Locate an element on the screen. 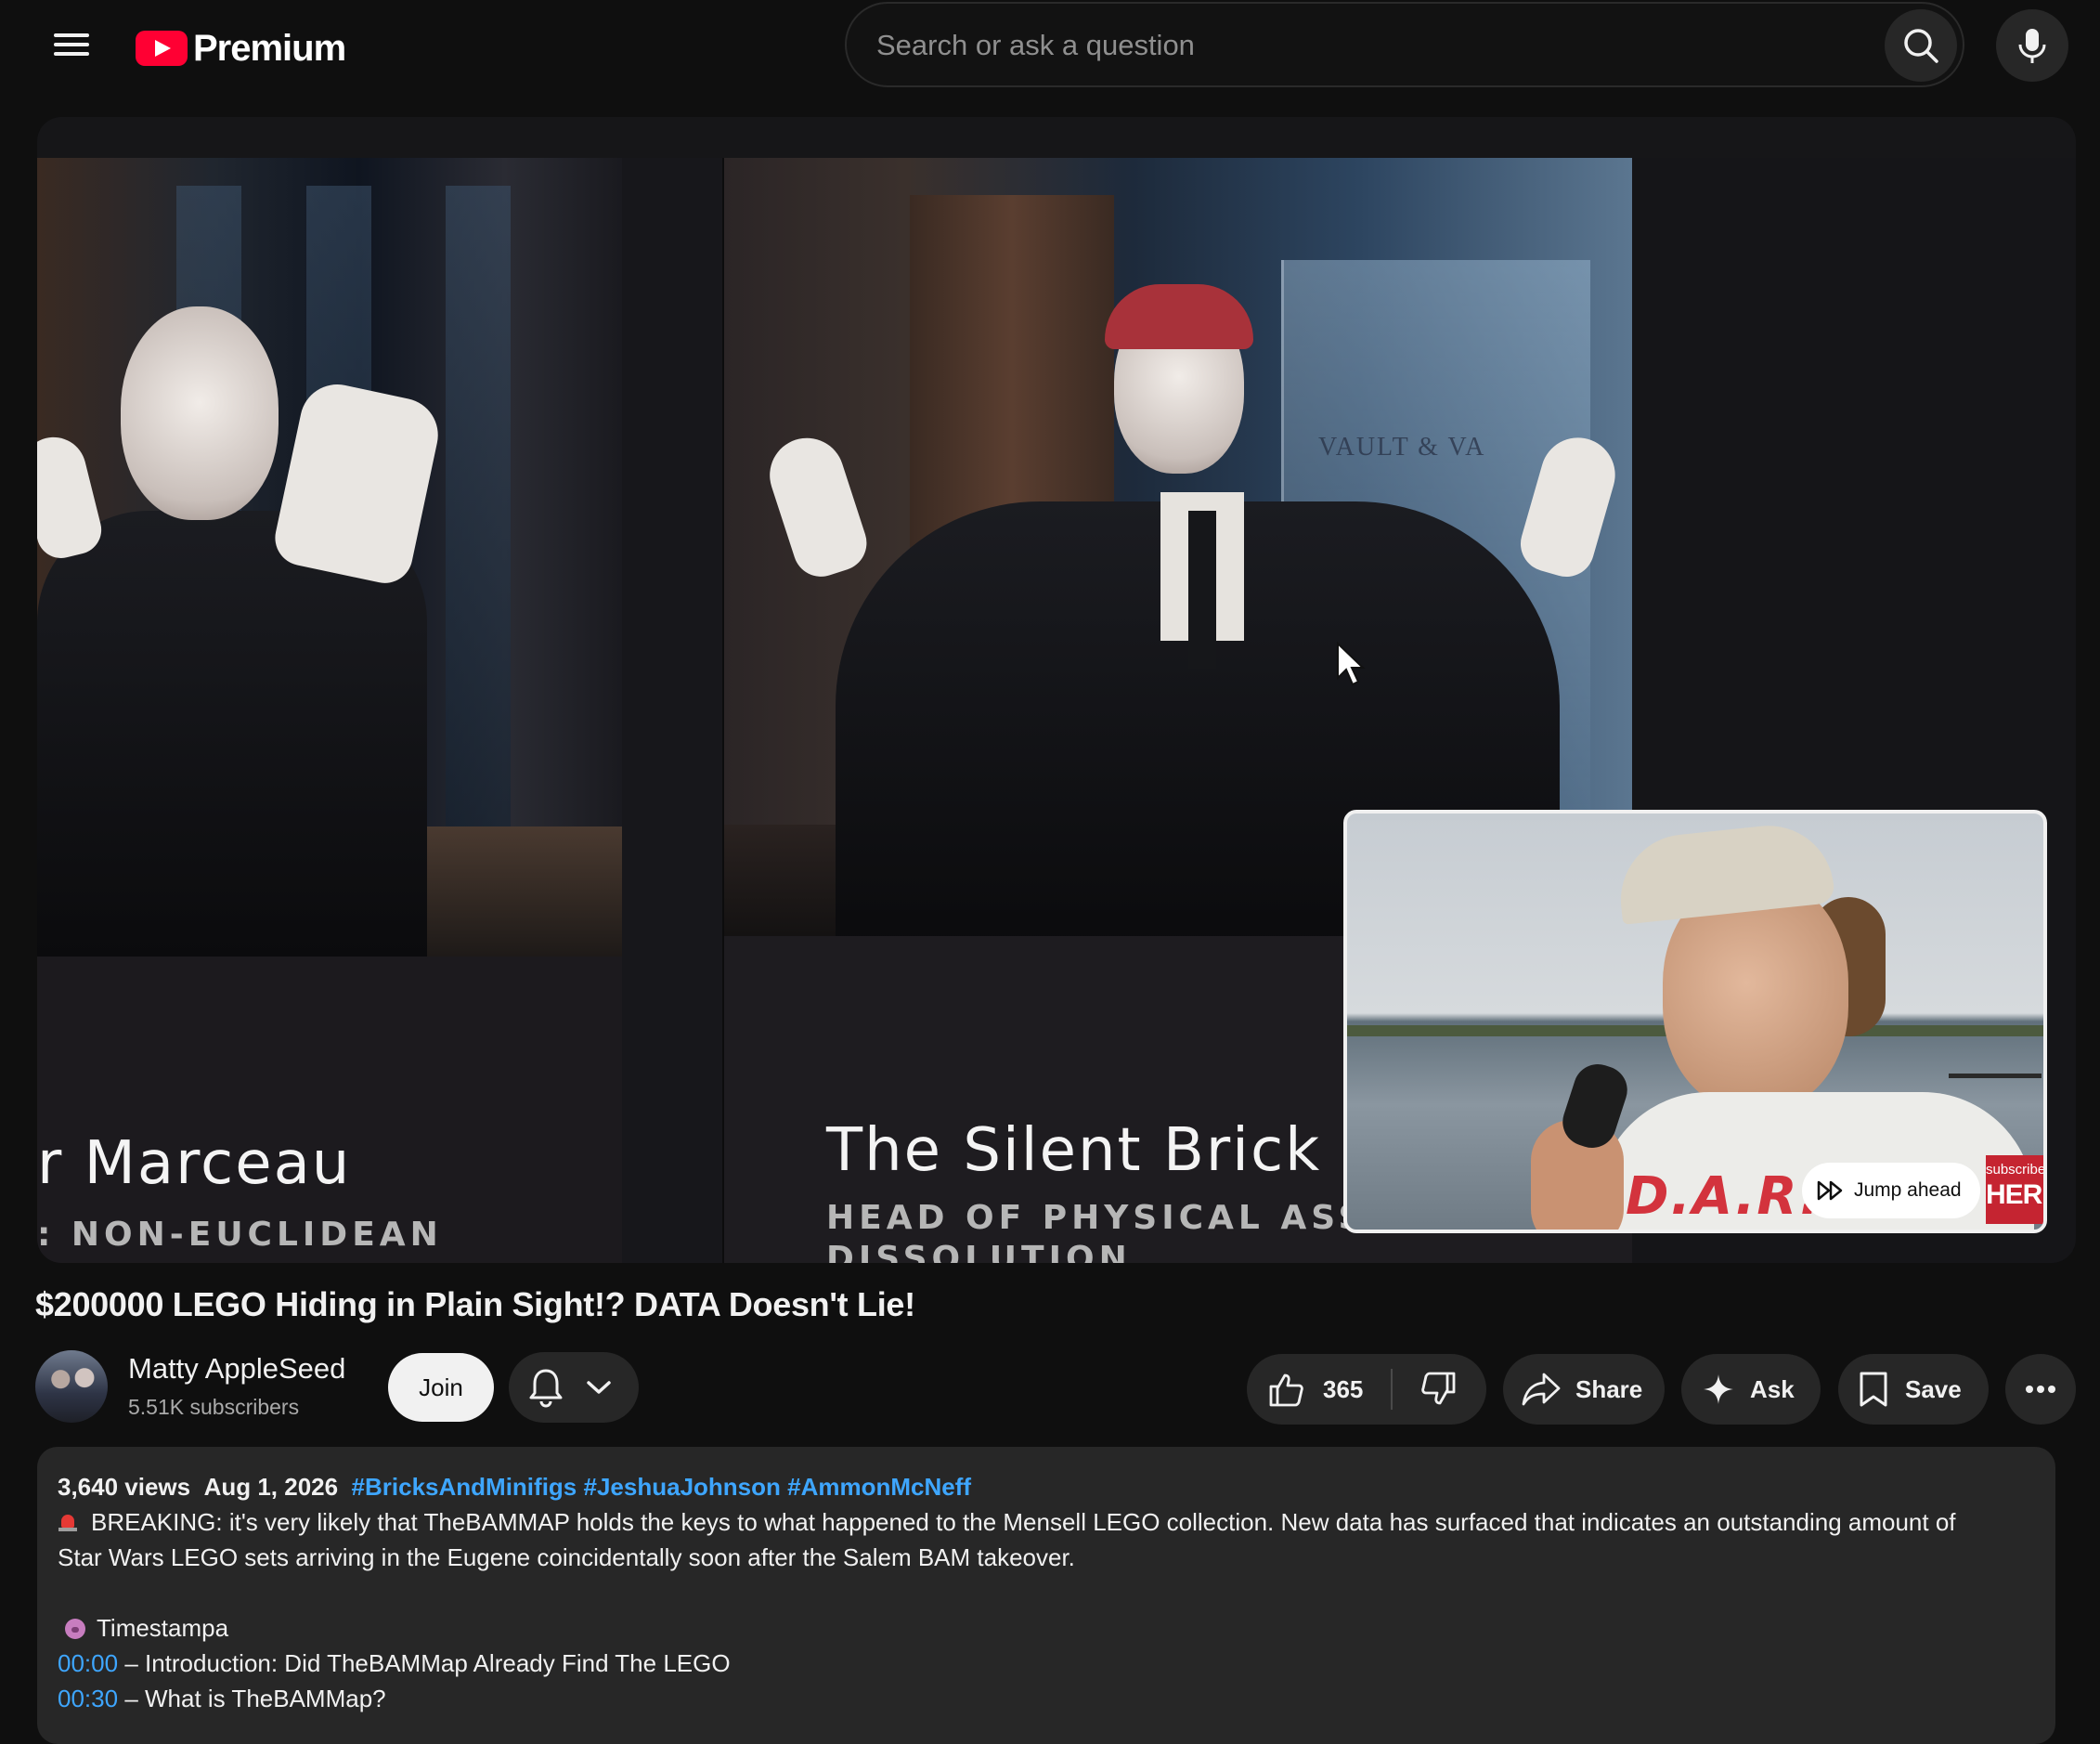  picture-in-picture-player: D.A.R.E Jump ahead subscribe HERE is located at coordinates (1695, 1021).